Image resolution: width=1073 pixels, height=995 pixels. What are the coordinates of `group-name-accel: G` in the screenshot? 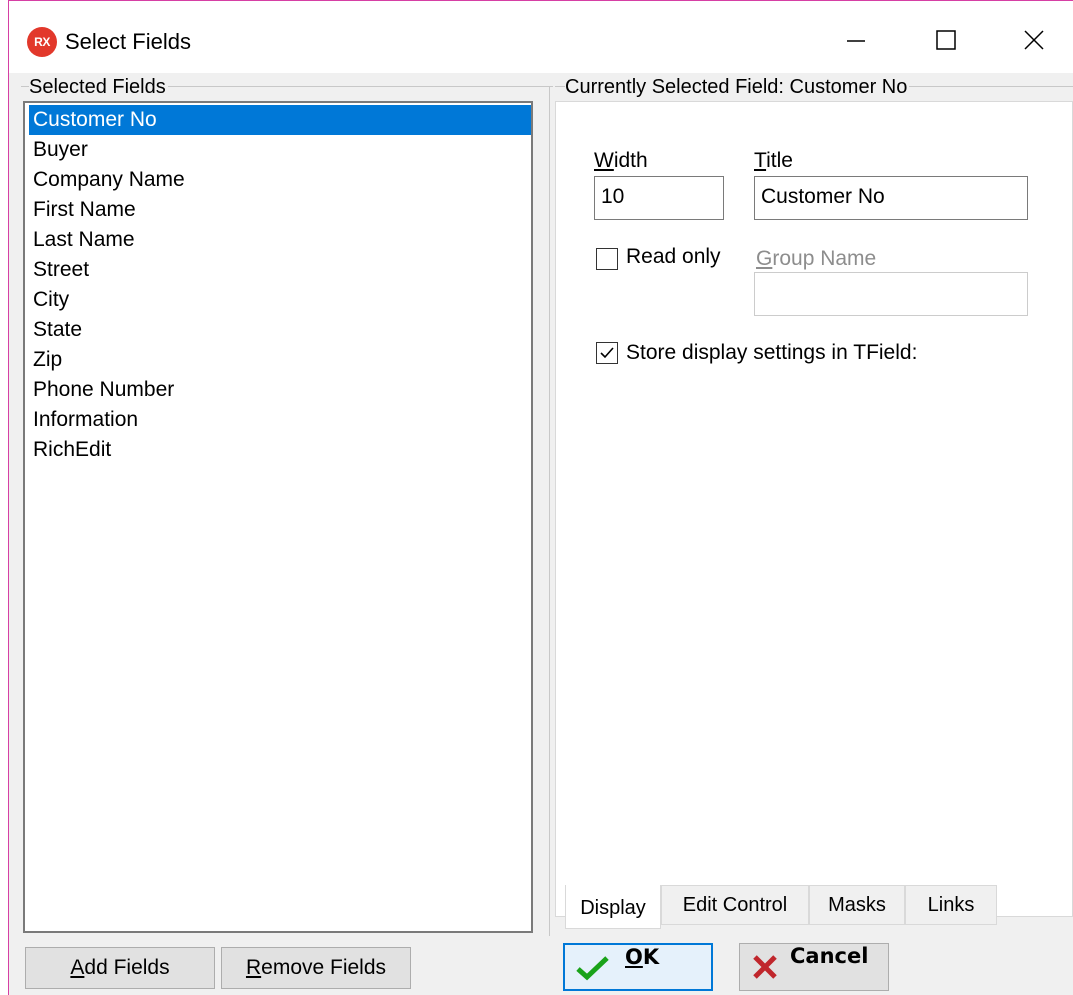 It's located at (764, 258).